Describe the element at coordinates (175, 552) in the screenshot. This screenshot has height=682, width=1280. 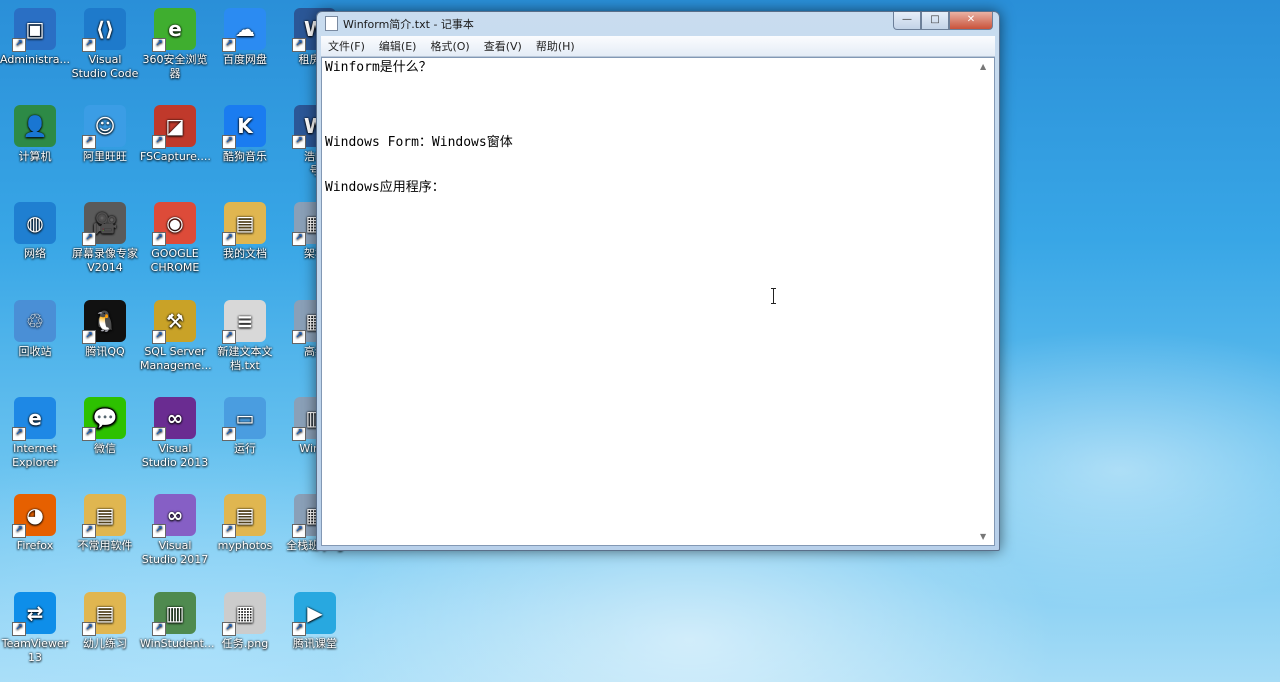
I see `desktop-icon-label: Visual Studio 2017` at that location.